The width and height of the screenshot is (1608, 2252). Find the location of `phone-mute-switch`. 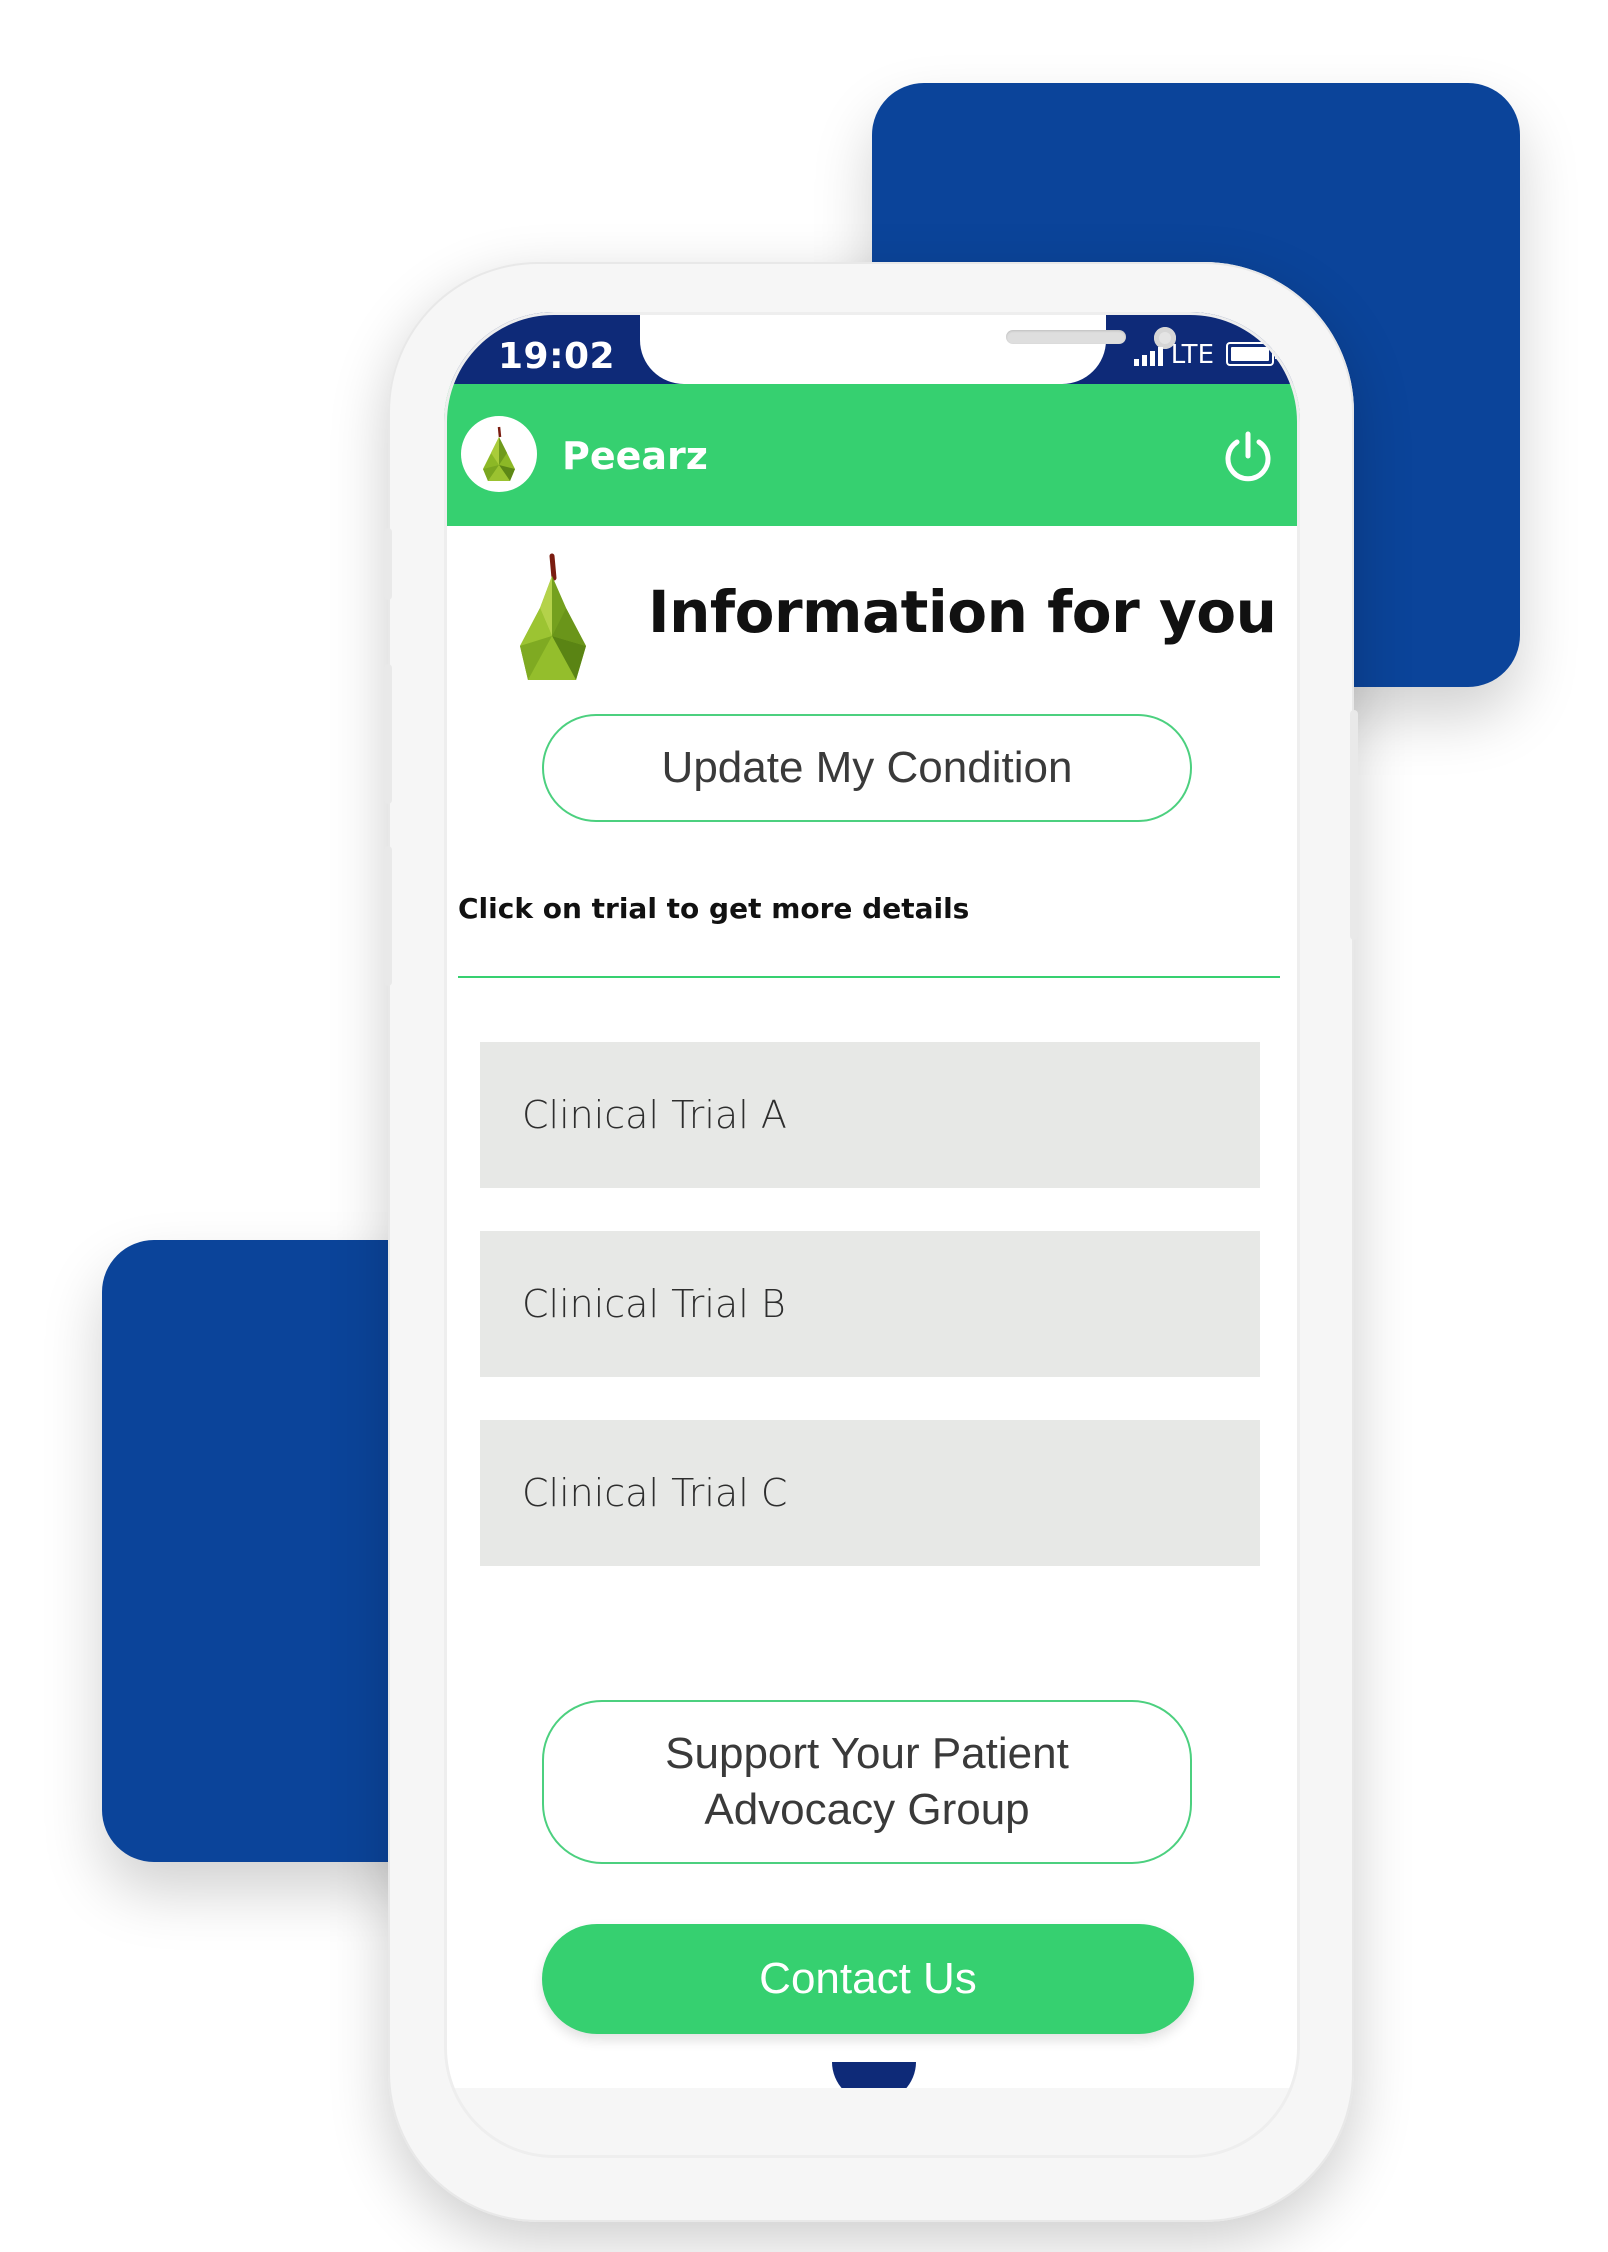

phone-mute-switch is located at coordinates (388, 564).